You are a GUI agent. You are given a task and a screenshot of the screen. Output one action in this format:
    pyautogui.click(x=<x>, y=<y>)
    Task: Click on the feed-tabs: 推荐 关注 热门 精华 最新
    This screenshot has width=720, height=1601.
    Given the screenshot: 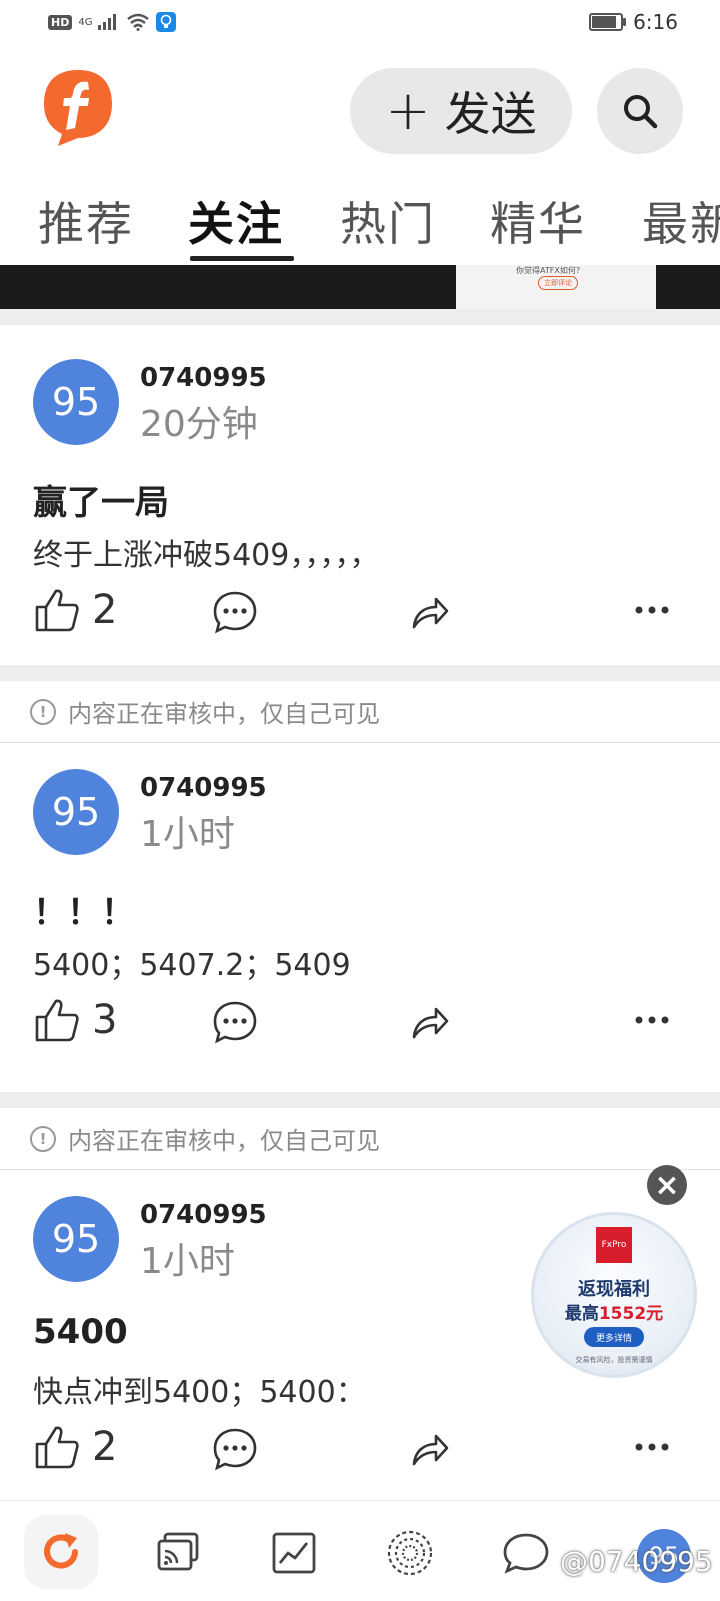 What is the action you would take?
    pyautogui.click(x=360, y=221)
    